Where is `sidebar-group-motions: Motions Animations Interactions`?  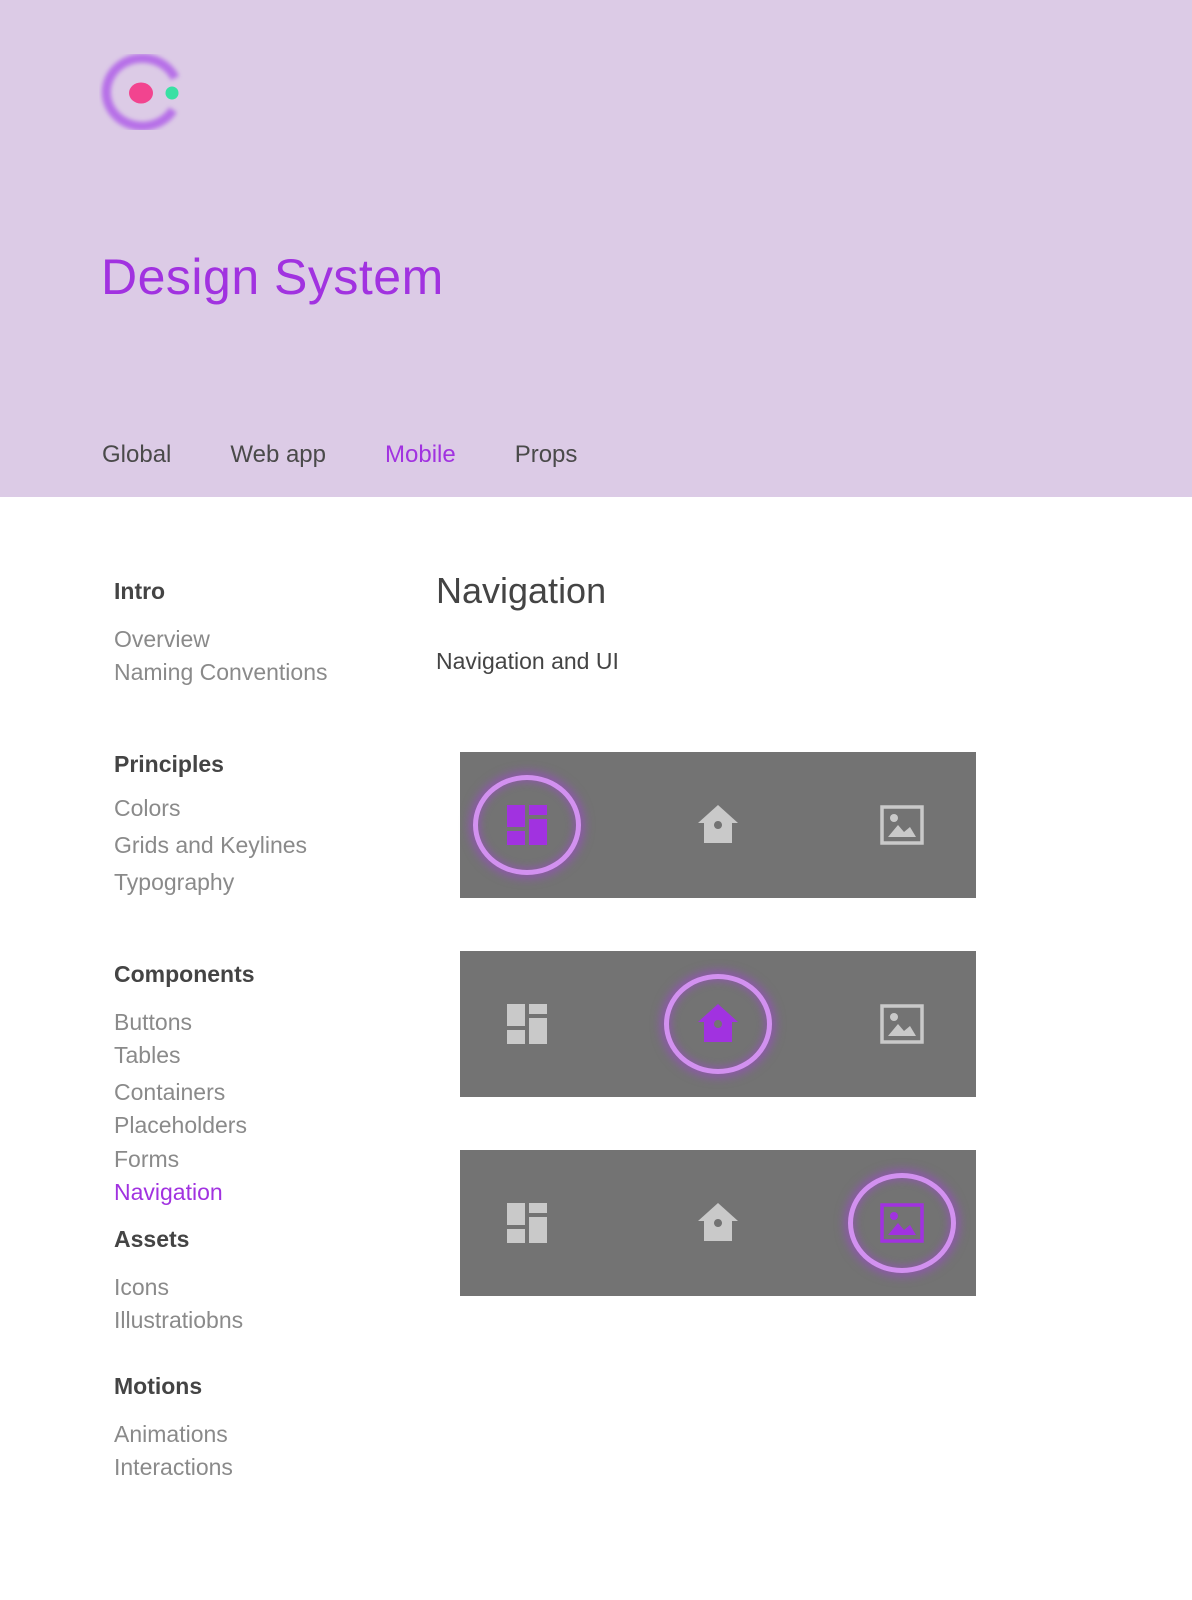 sidebar-group-motions: Motions Animations Interactions is located at coordinates (173, 1426).